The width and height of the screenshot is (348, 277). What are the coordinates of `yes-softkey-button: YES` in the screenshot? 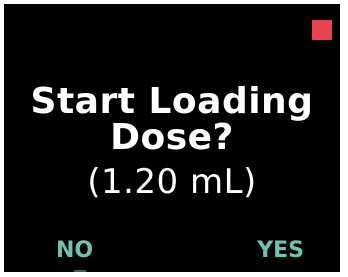 It's located at (280, 251).